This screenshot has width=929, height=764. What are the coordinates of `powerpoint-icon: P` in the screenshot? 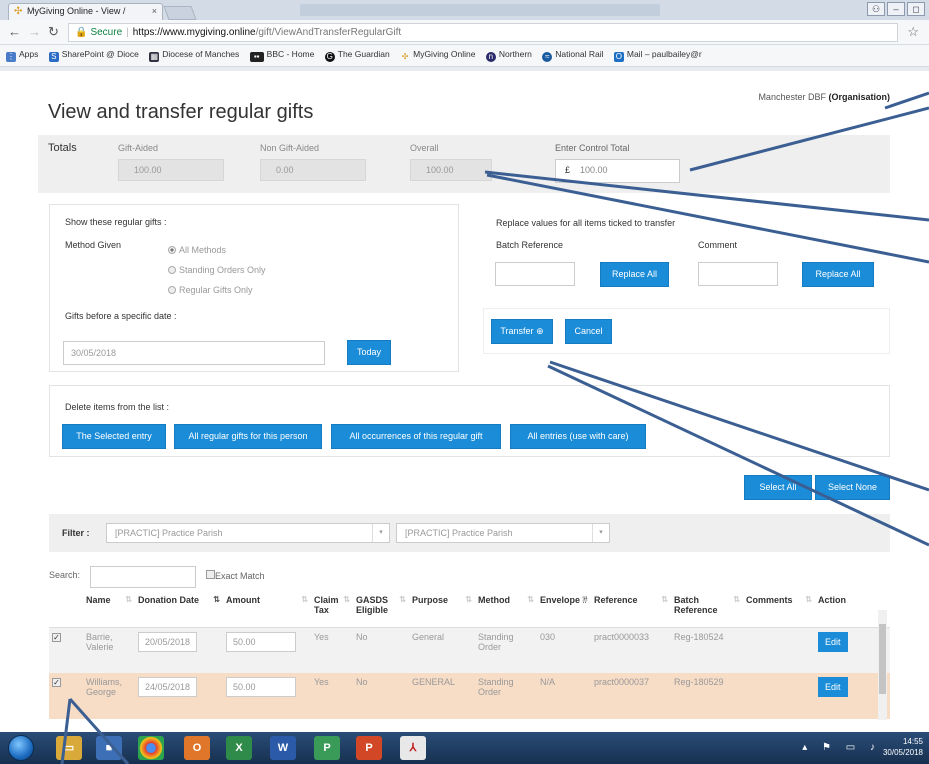 It's located at (369, 748).